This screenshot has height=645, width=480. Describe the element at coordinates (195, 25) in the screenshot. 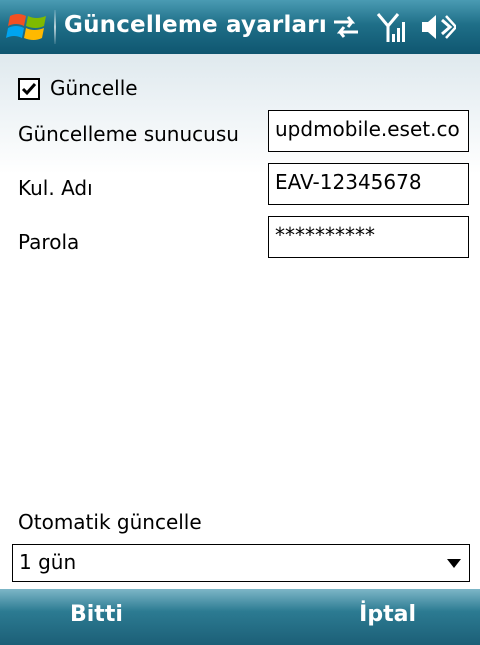

I see `window-title: Güncelleme ayarları` at that location.